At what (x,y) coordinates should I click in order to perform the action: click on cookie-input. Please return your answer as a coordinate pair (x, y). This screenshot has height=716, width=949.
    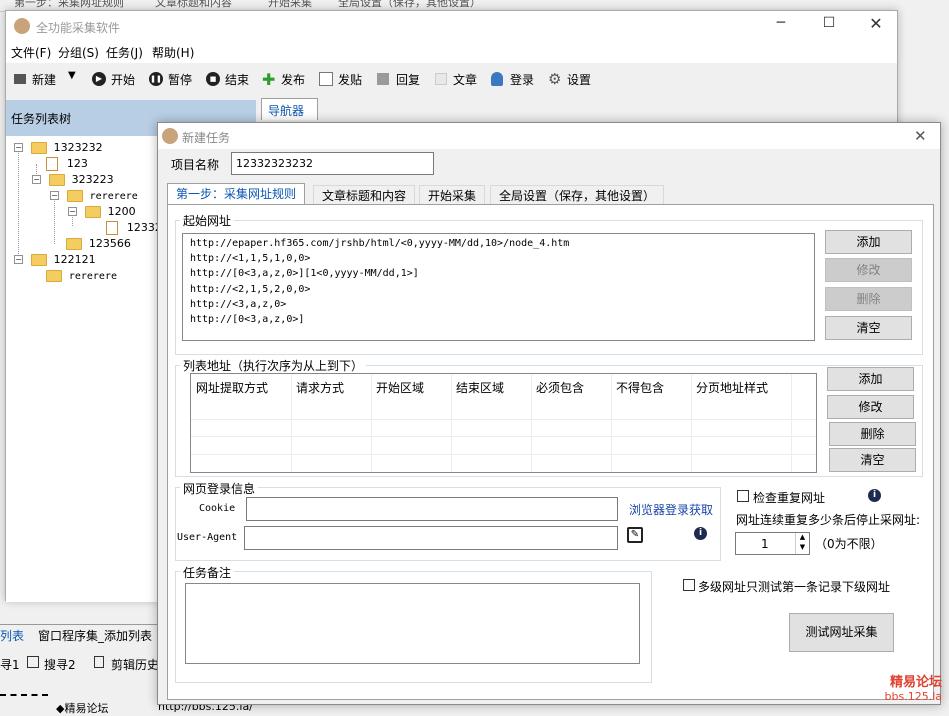
    Looking at the image, I should click on (432, 509).